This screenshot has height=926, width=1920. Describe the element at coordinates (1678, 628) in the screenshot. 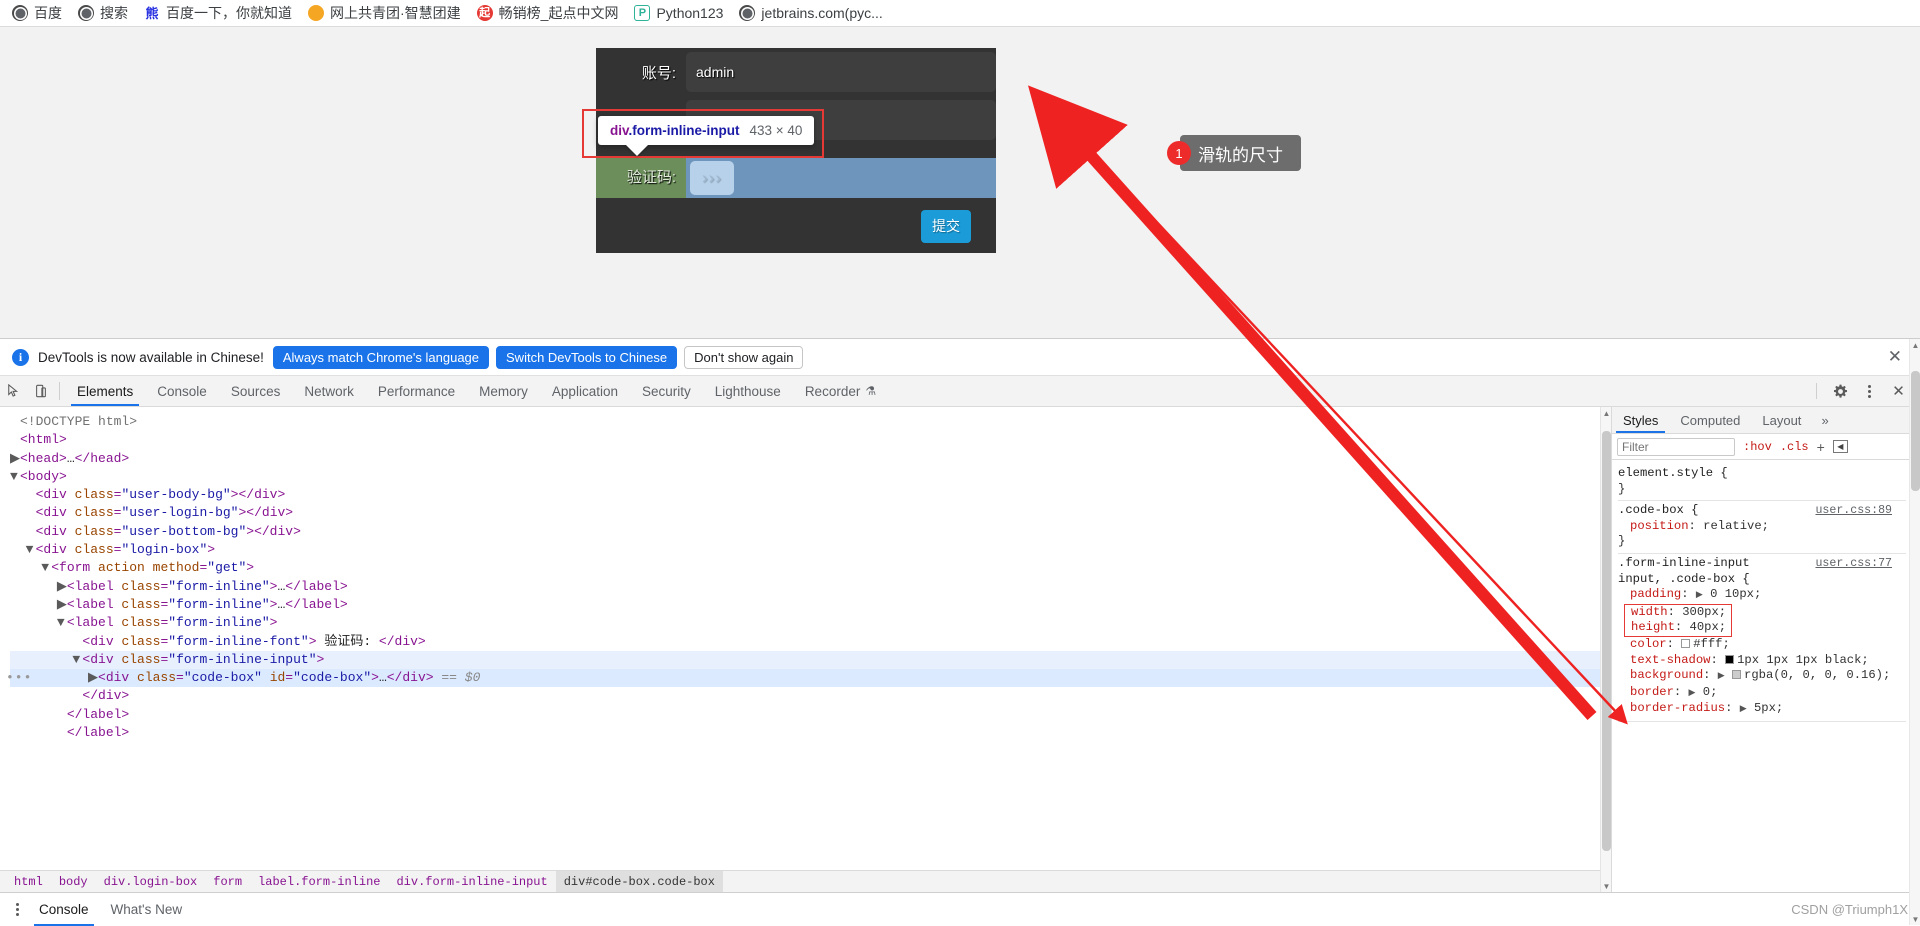

I see `css-declaration: height: 40px;` at that location.